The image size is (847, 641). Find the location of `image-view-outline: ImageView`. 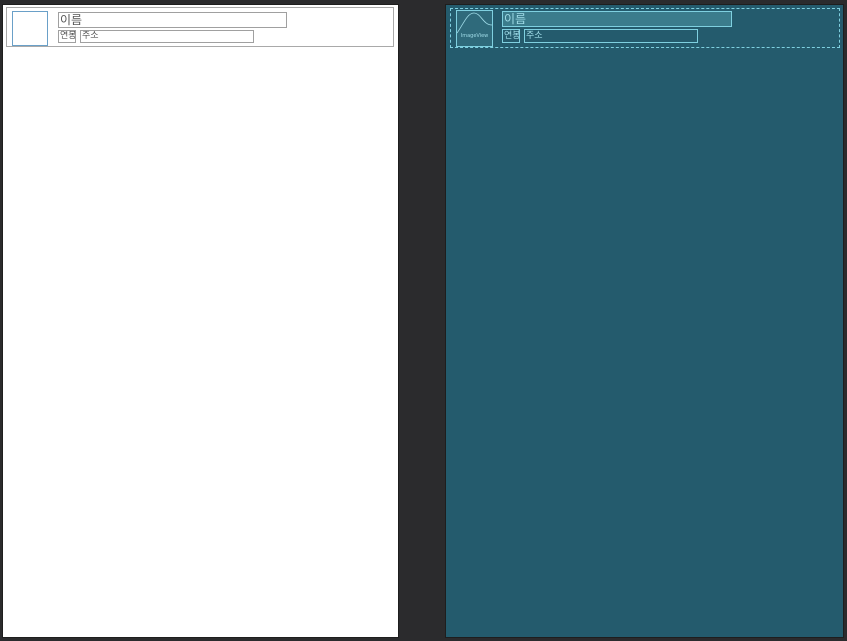

image-view-outline: ImageView is located at coordinates (474, 28).